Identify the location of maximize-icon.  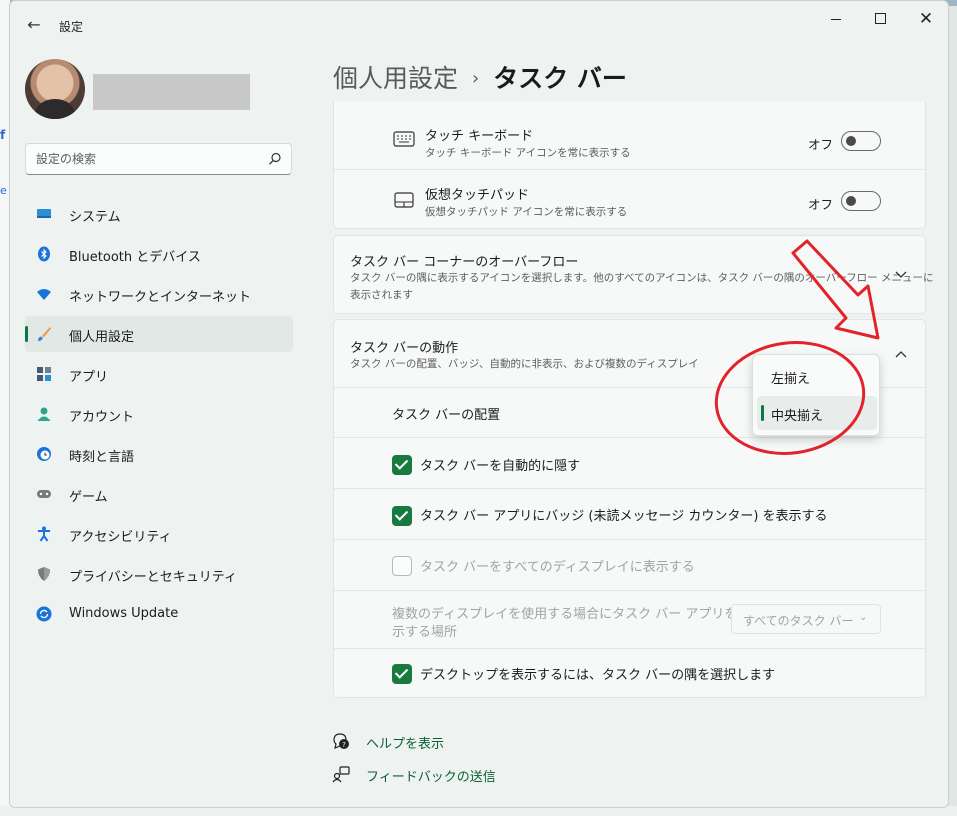
(880, 18).